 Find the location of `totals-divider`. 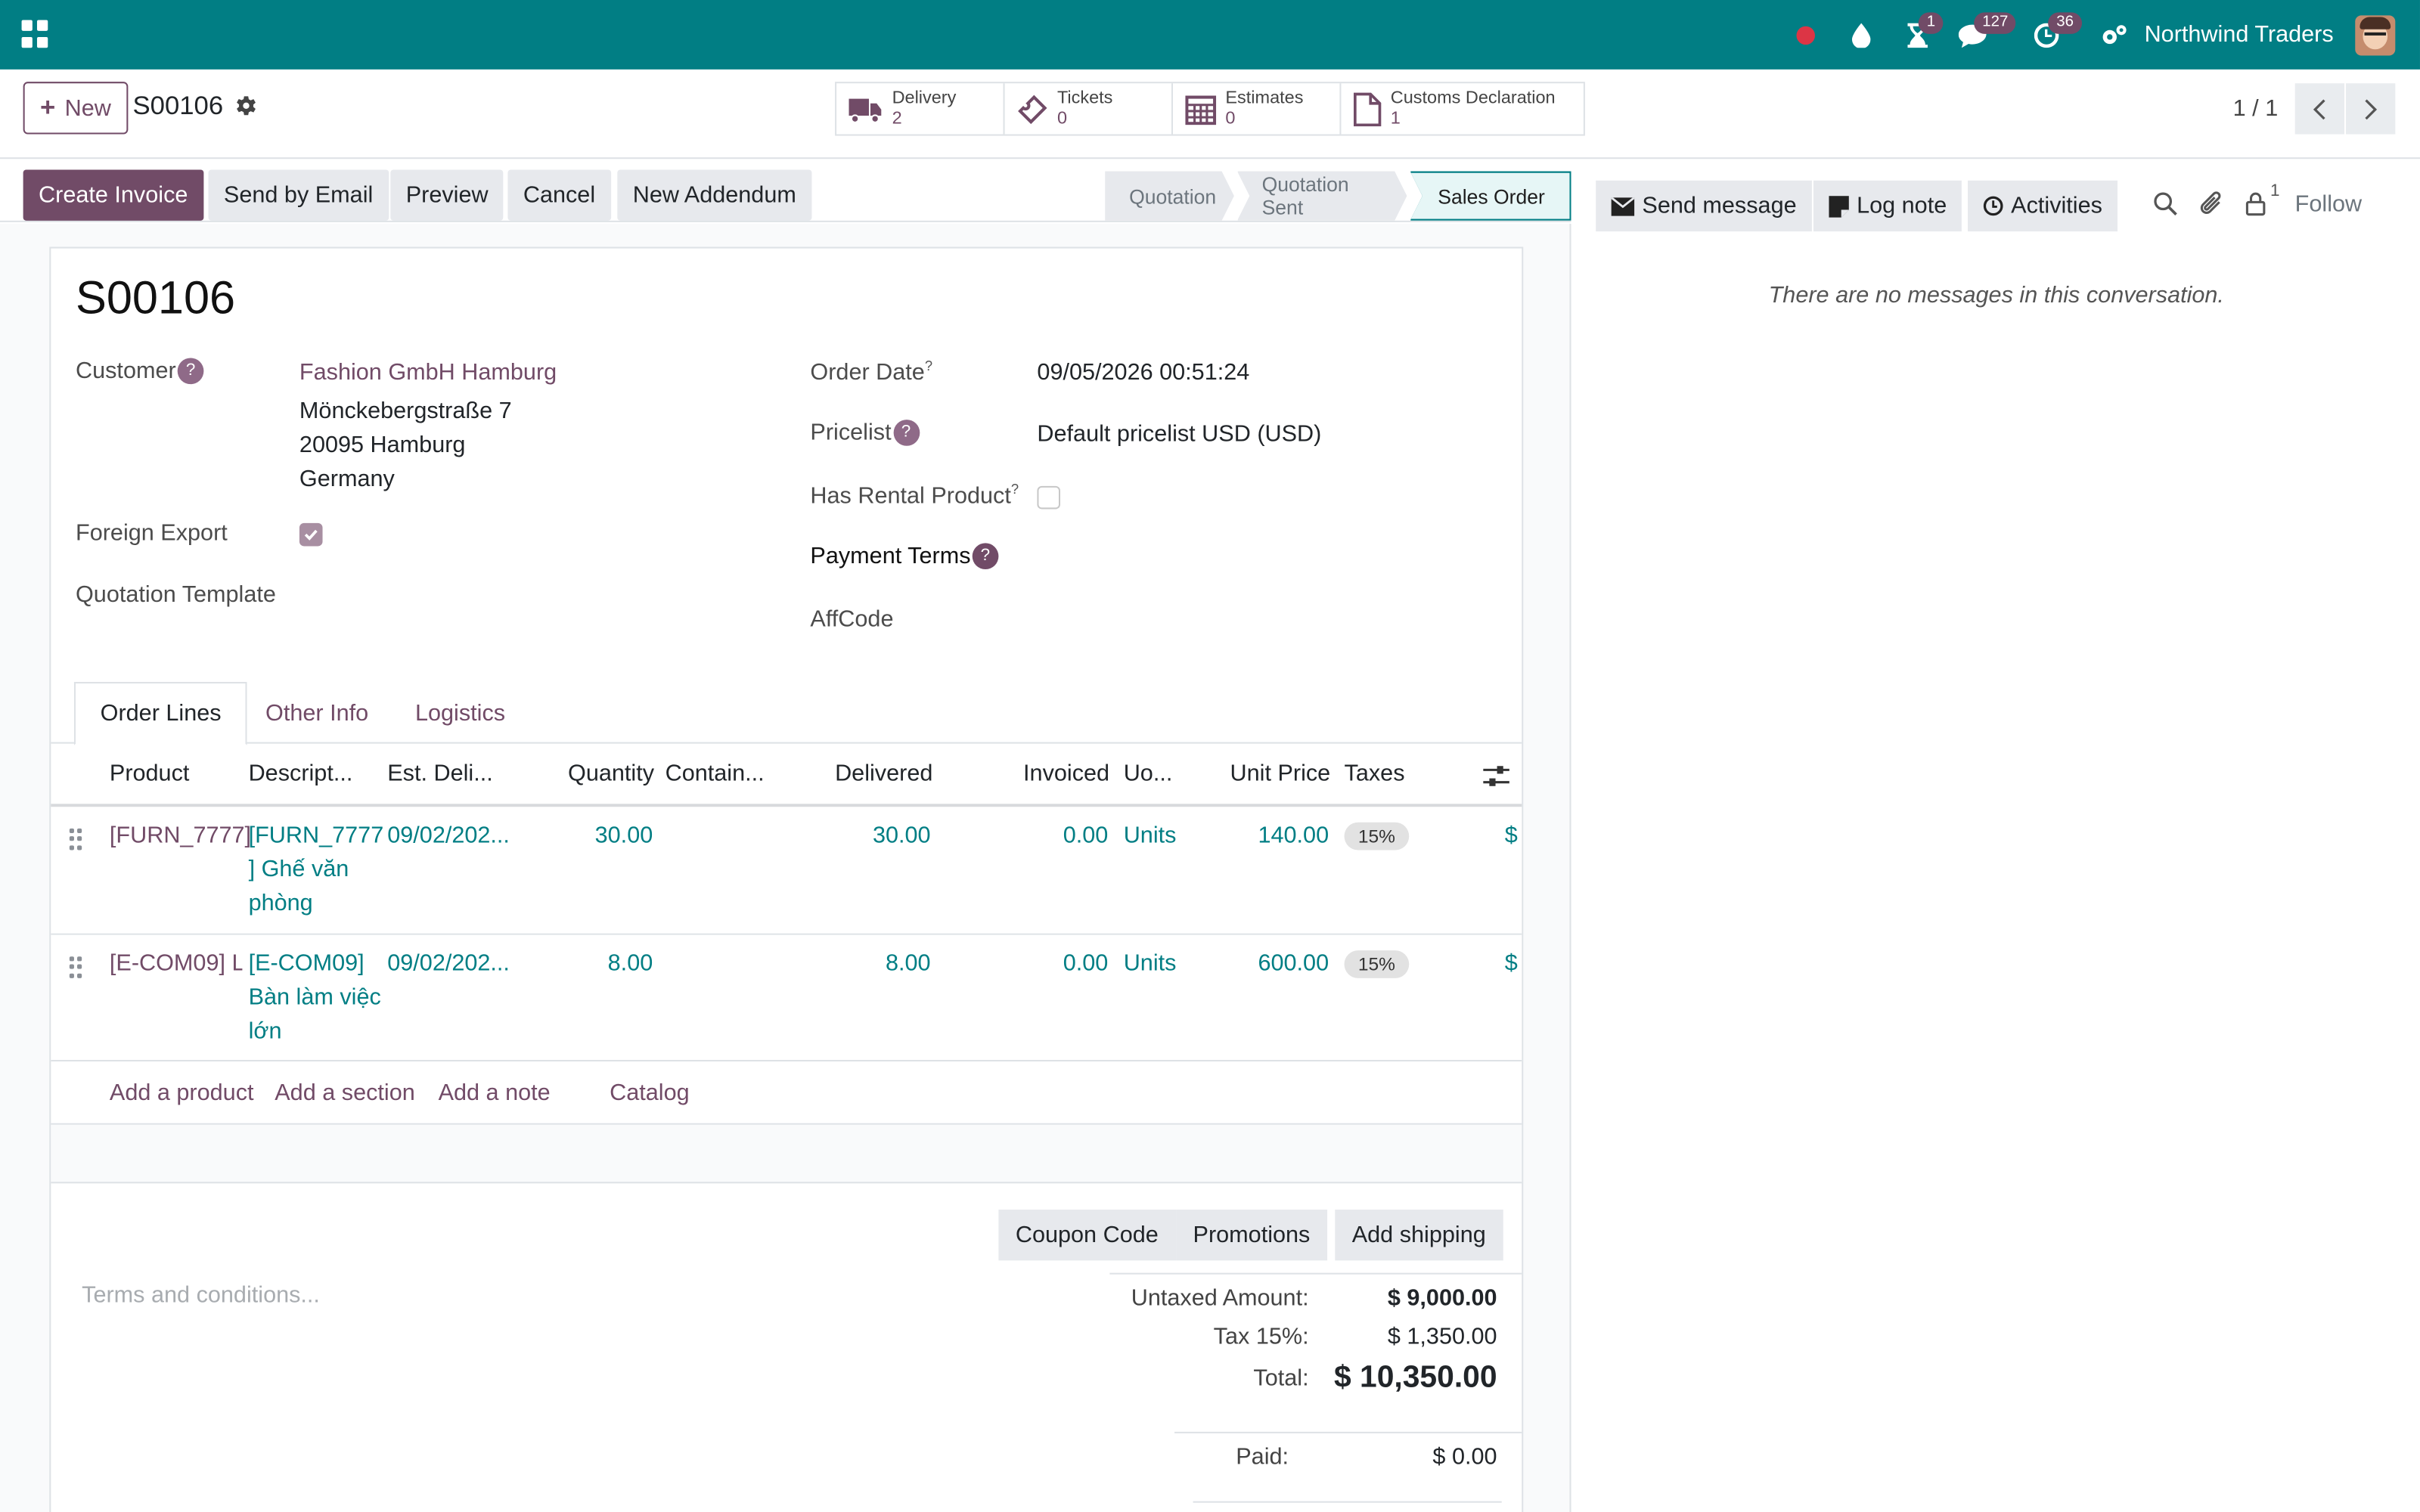

totals-divider is located at coordinates (1315, 1273).